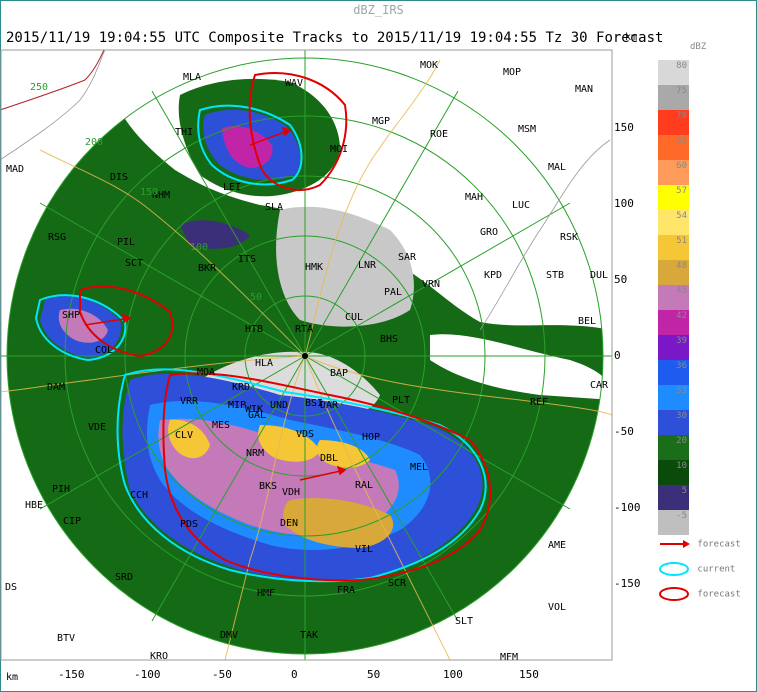  Describe the element at coordinates (673, 247) in the screenshot. I see `legend-swatch: 51` at that location.